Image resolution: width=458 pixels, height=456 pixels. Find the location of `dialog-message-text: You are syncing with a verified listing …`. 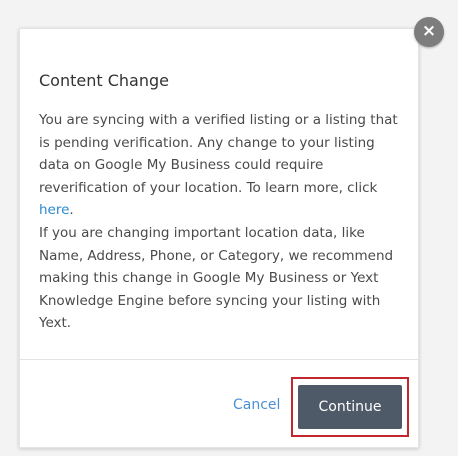

dialog-message-text: You are syncing with a verified listing … is located at coordinates (218, 154).